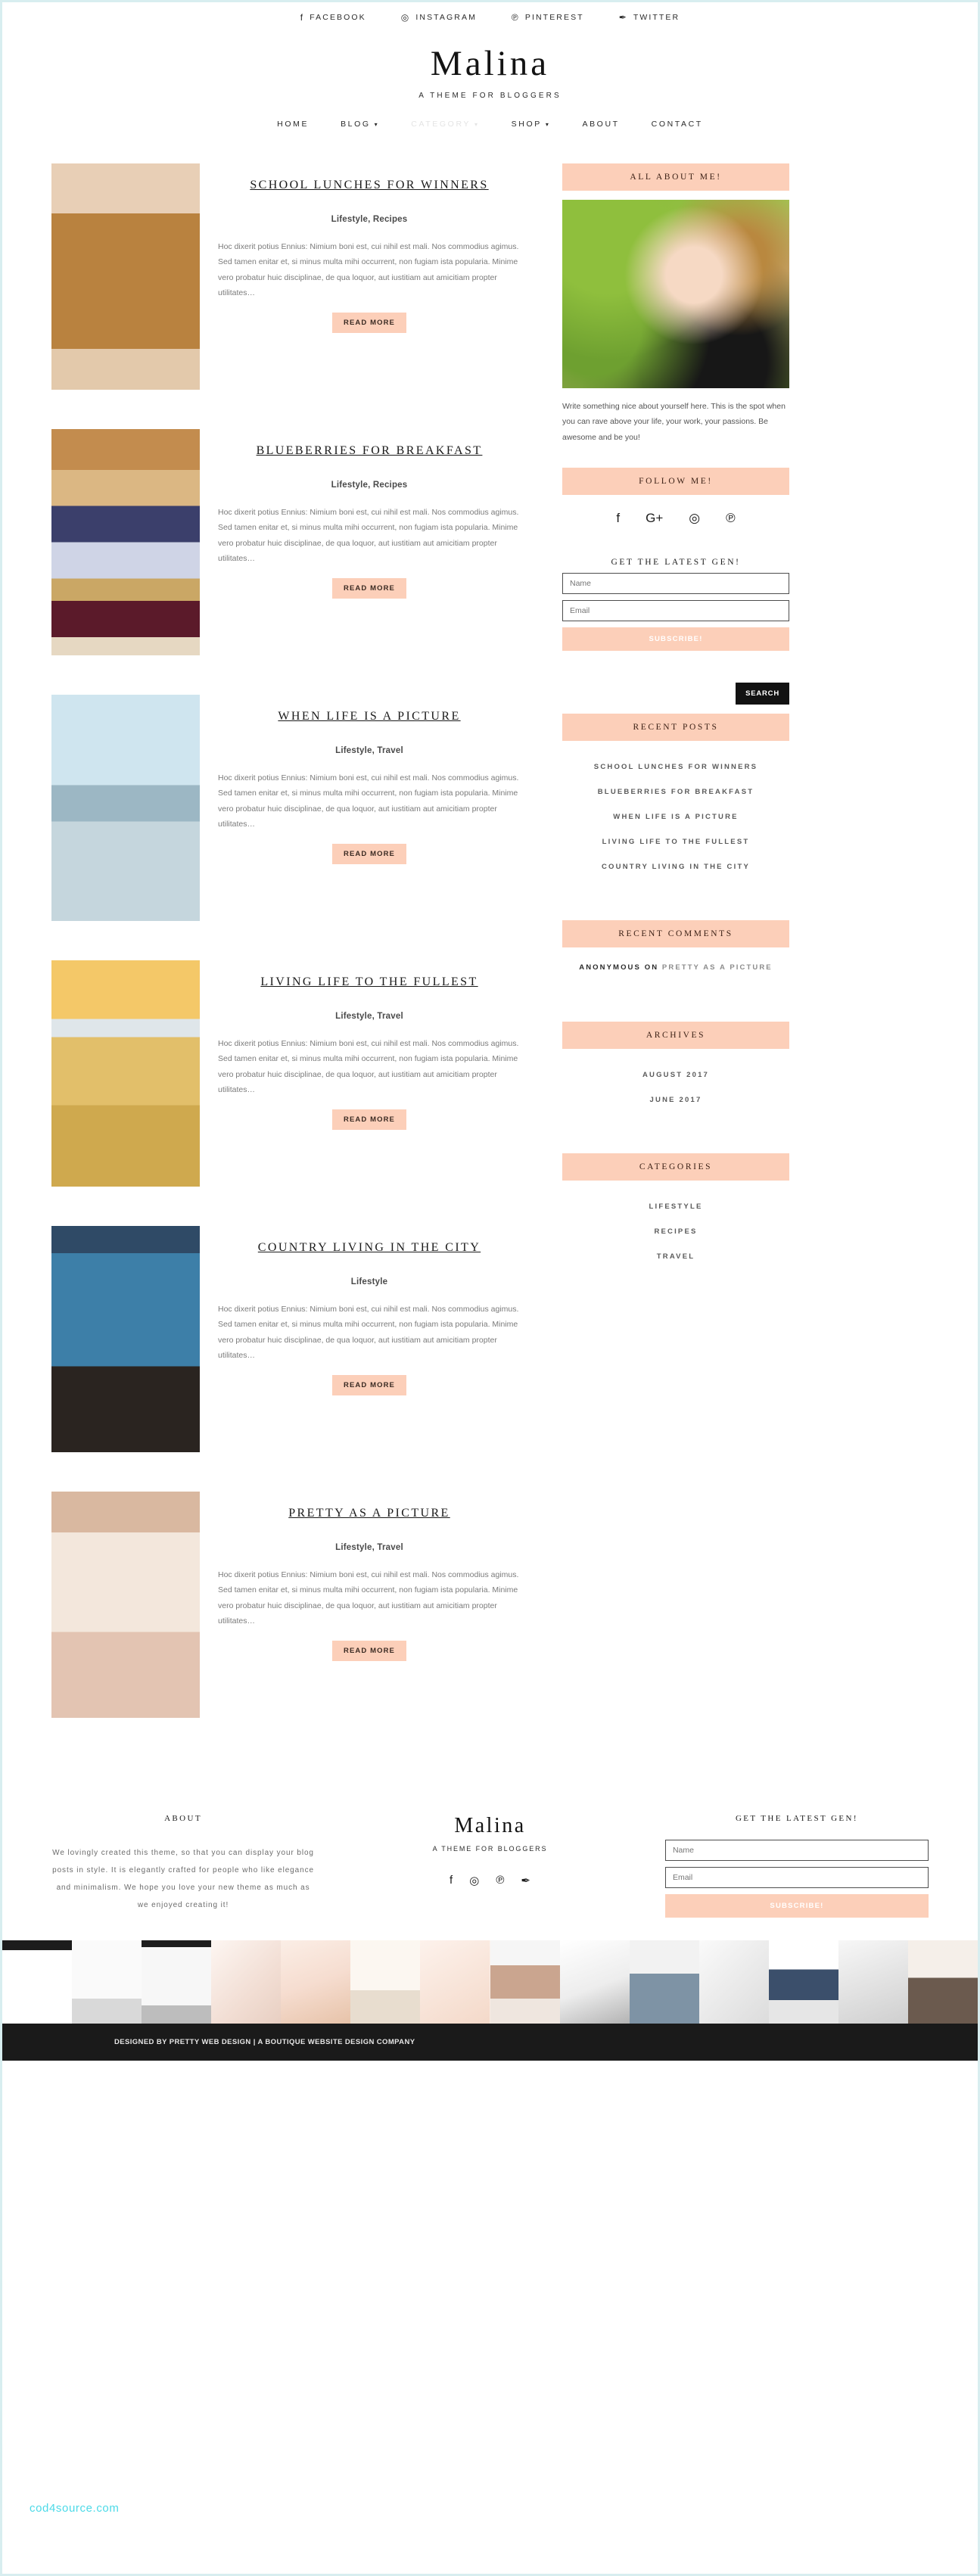 The height and width of the screenshot is (2576, 980). What do you see at coordinates (796, 1866) in the screenshot?
I see `footer-newsletter-column: GET THE LATEST GEN! SUBSCRIBE!` at bounding box center [796, 1866].